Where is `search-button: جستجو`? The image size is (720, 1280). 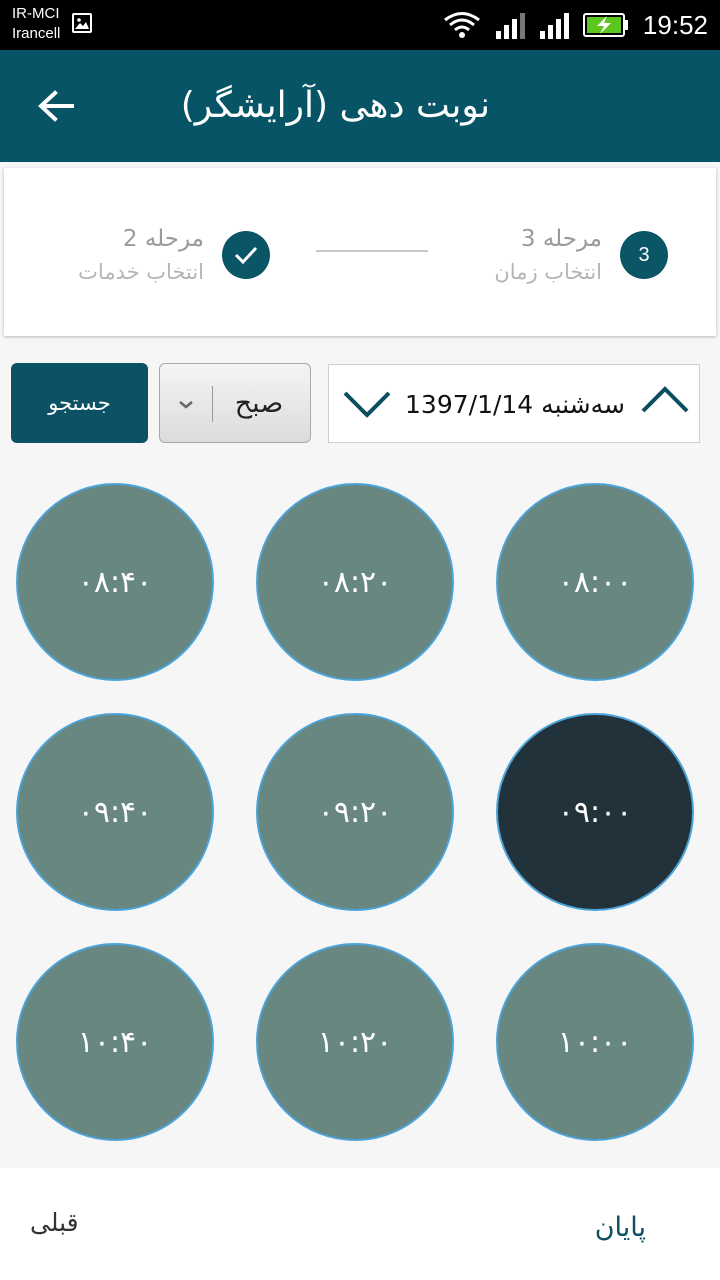 search-button: جستجو is located at coordinates (79, 403).